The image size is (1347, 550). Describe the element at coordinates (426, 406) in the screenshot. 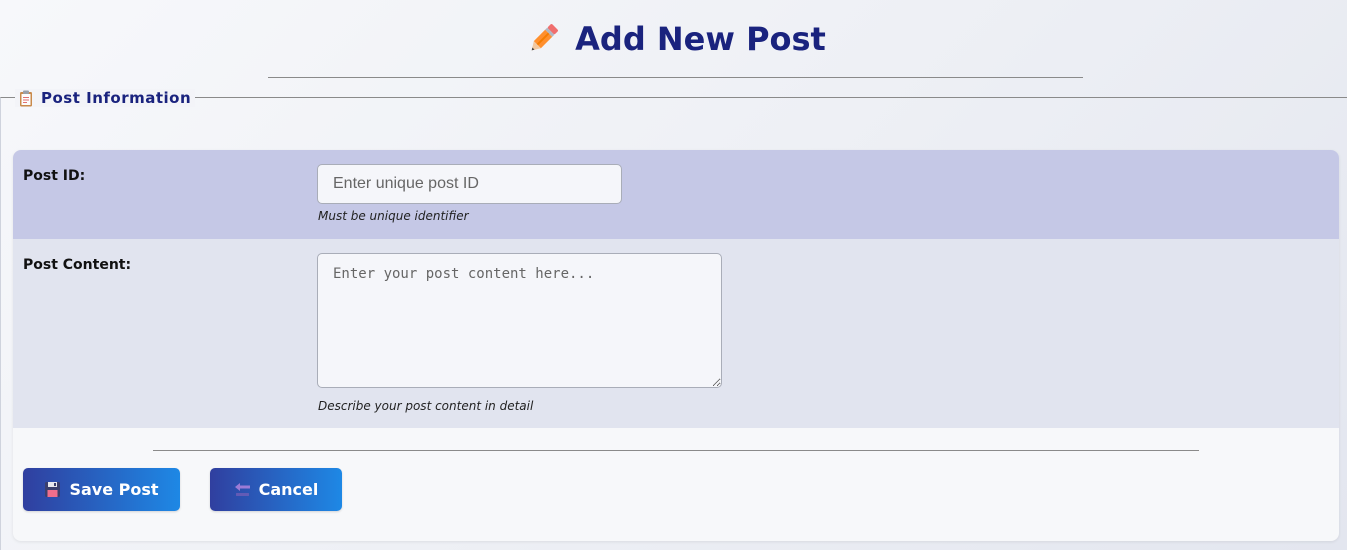

I see `post-content-hint: Describe your post content in detail` at that location.